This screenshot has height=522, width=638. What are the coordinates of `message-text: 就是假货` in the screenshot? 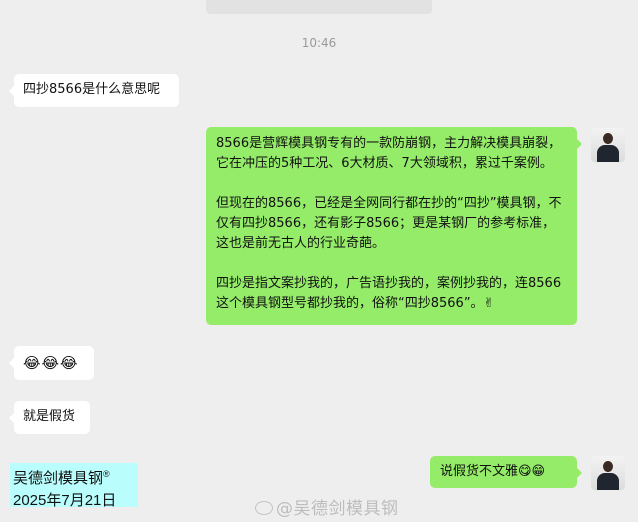 It's located at (49, 416).